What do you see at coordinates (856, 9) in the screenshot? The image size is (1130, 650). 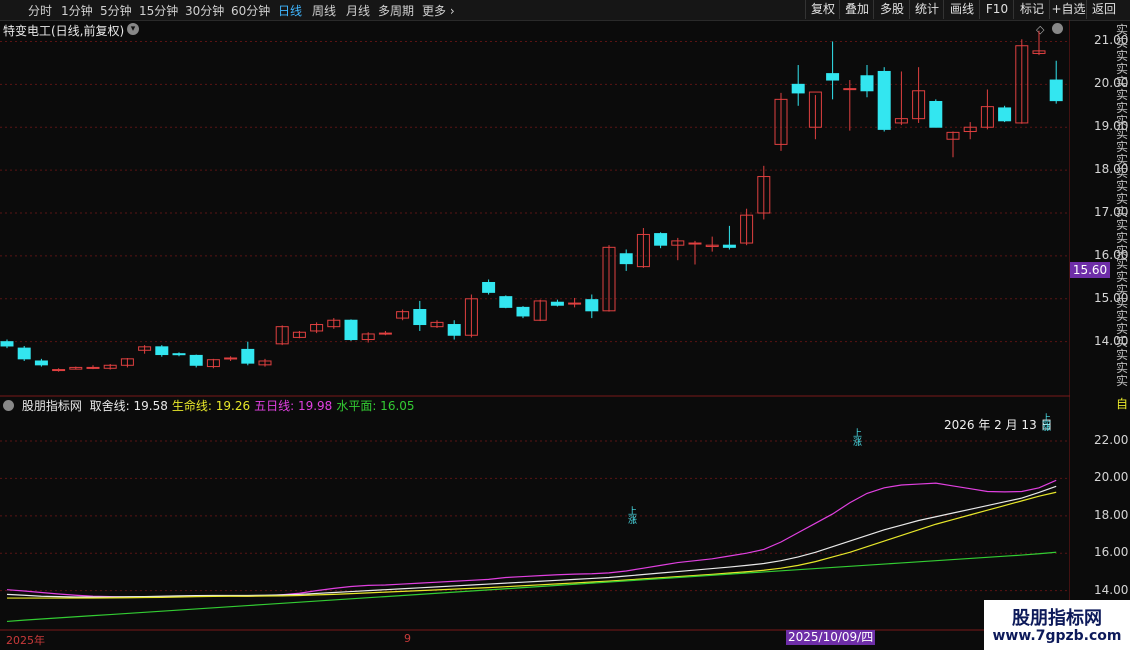 I see `toolbar-button: 叠加` at bounding box center [856, 9].